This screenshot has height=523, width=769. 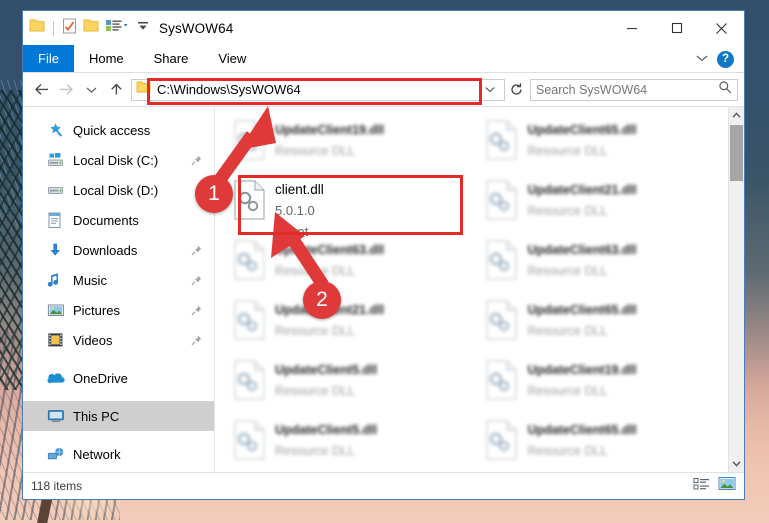 I want to click on title-bar: SysWOW64, so click(x=383, y=28).